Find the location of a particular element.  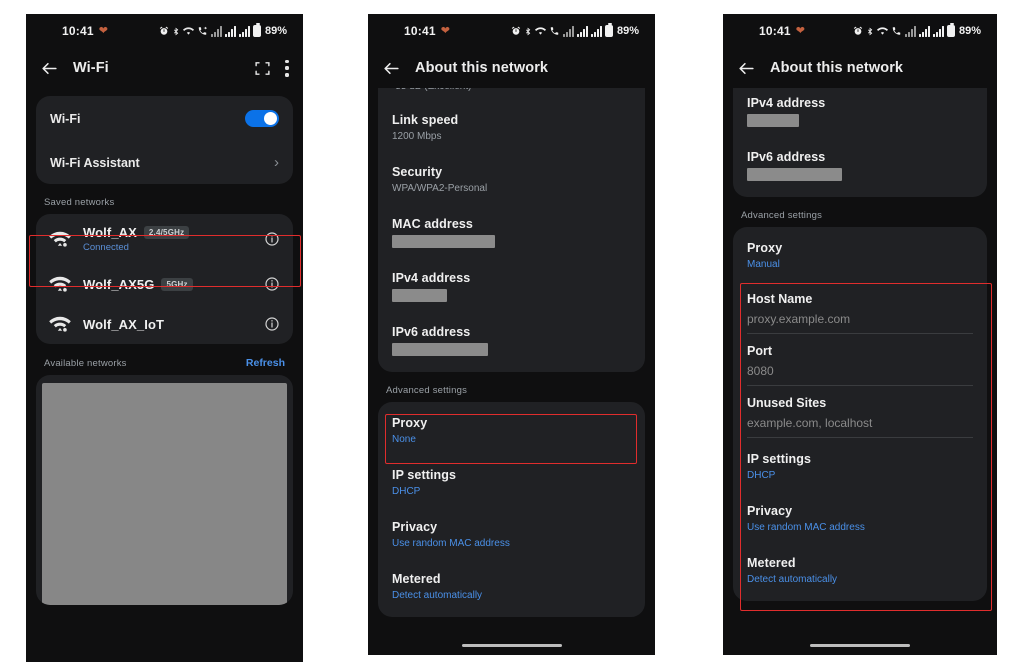

wifi-toggle-switch is located at coordinates (262, 118).